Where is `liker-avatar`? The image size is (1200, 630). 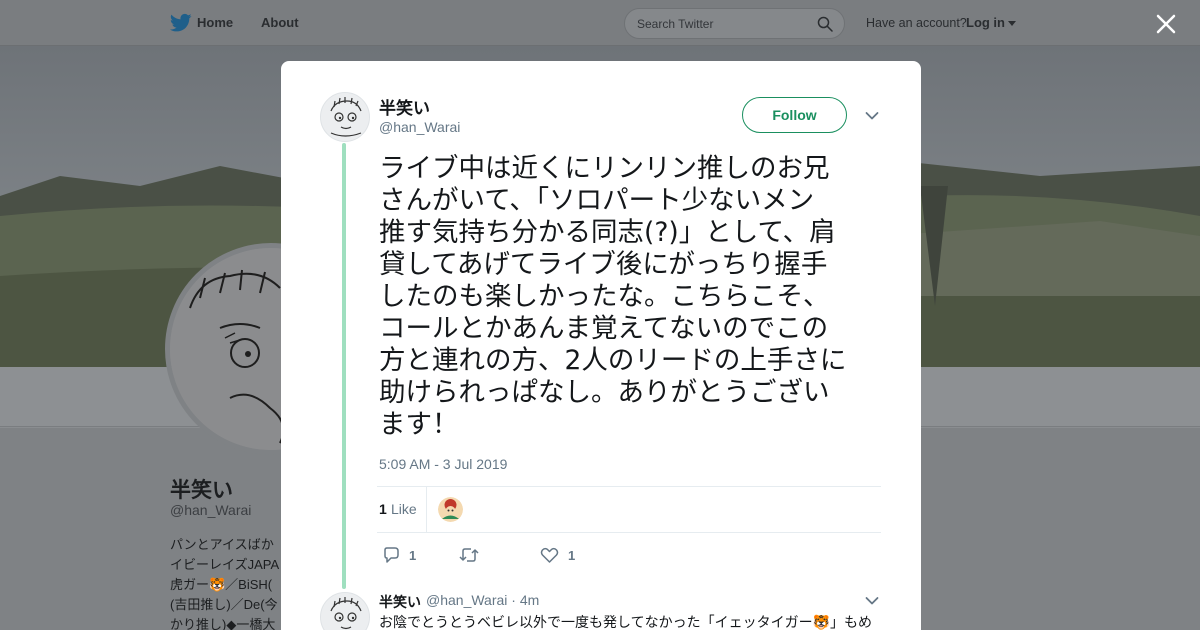
liker-avatar is located at coordinates (450, 509).